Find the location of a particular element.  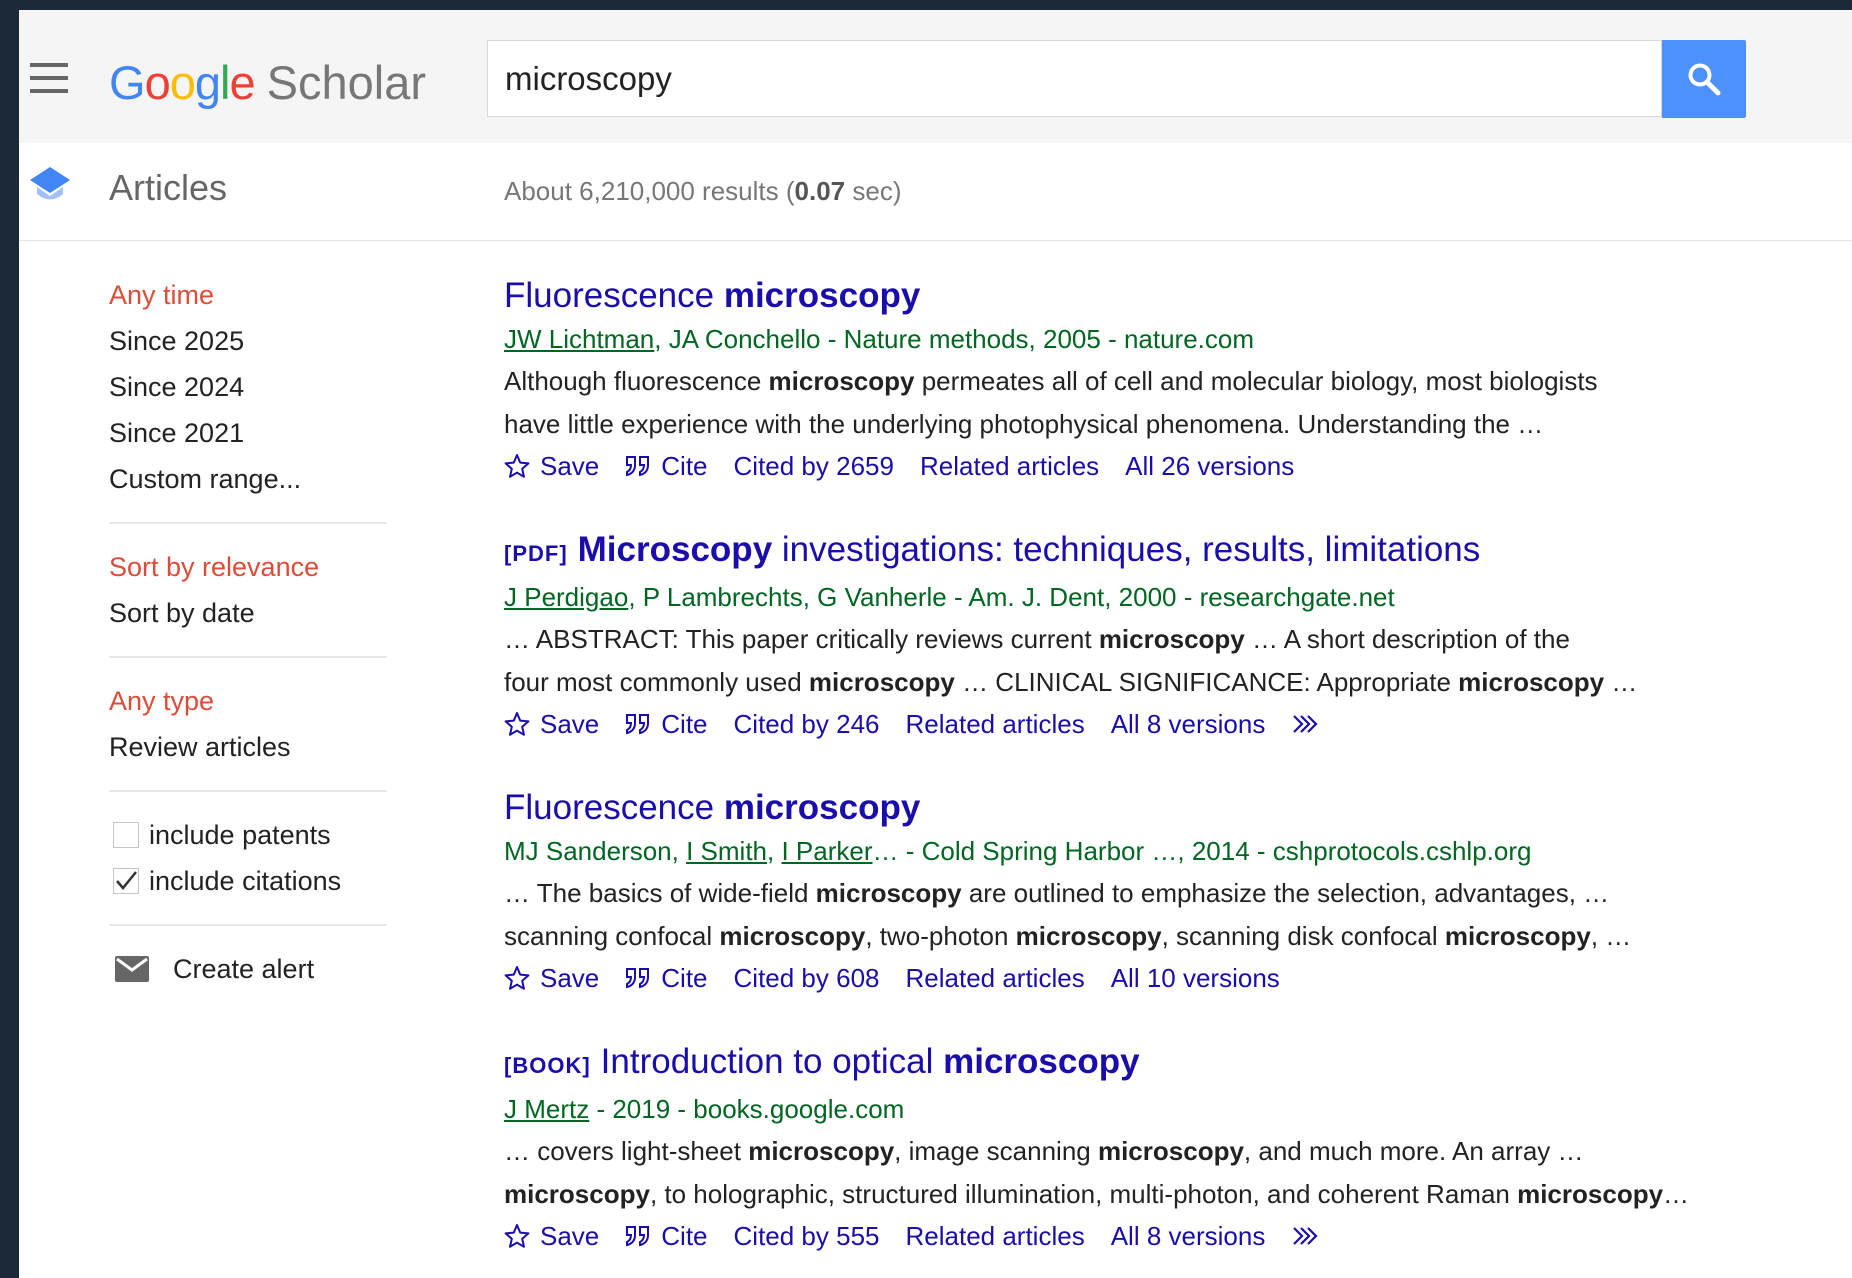

checkbox-row-1: include citations is located at coordinates (259, 881).